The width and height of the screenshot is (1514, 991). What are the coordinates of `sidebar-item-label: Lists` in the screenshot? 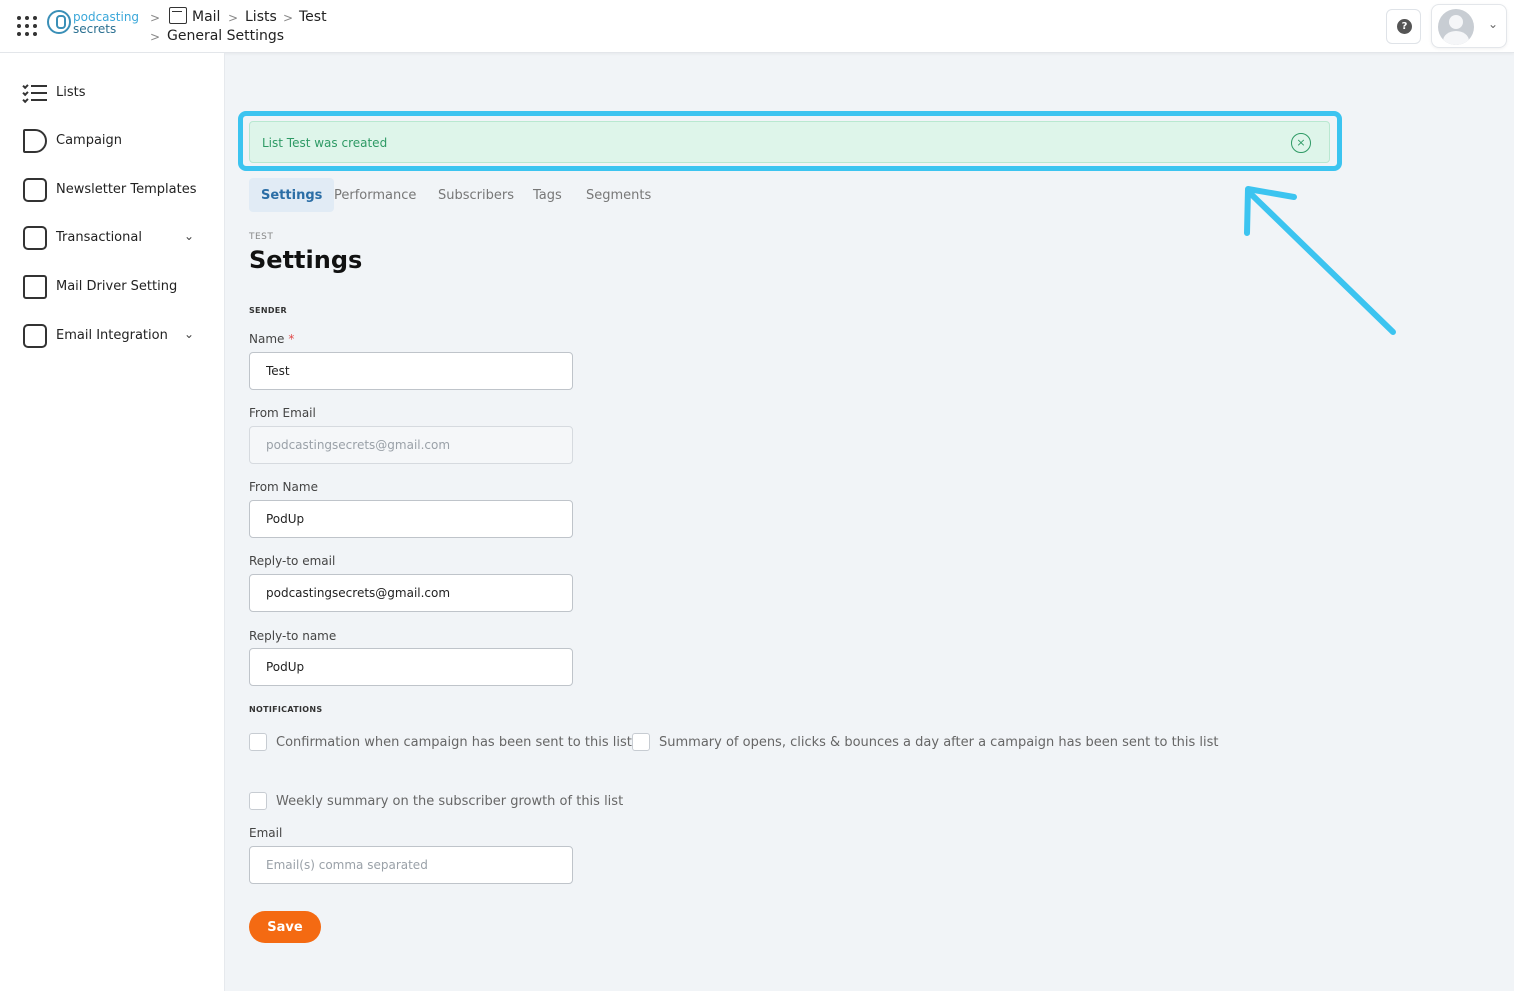 It's located at (71, 92).